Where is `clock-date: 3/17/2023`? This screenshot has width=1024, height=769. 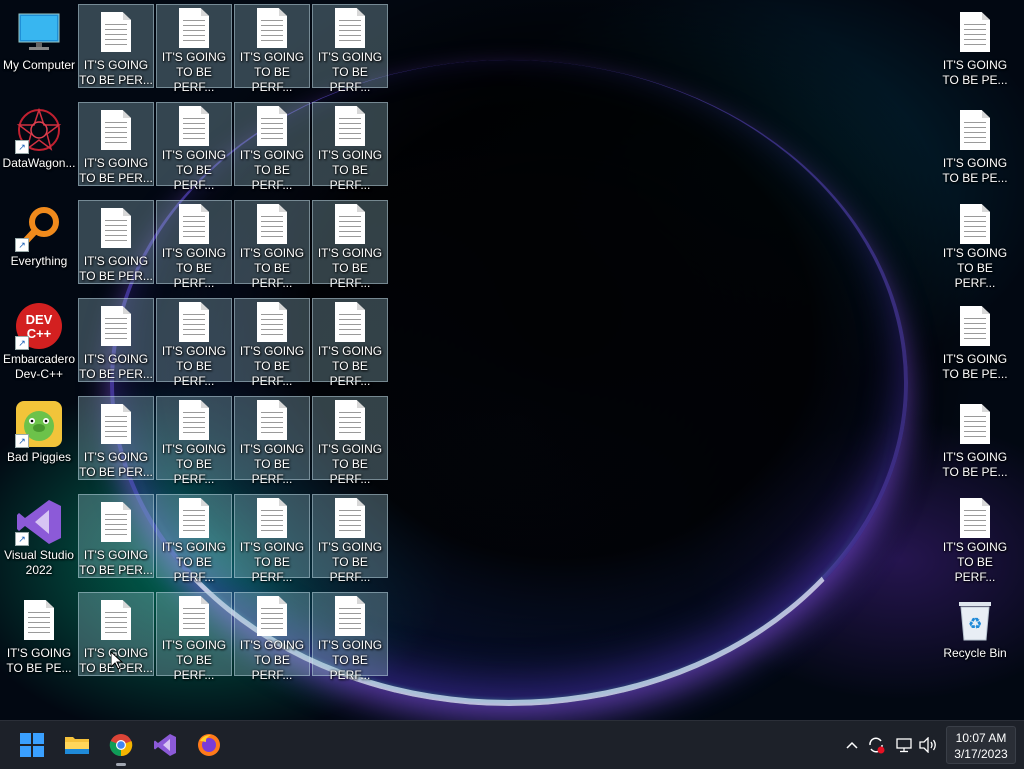
clock-date: 3/17/2023 is located at coordinates (981, 754).